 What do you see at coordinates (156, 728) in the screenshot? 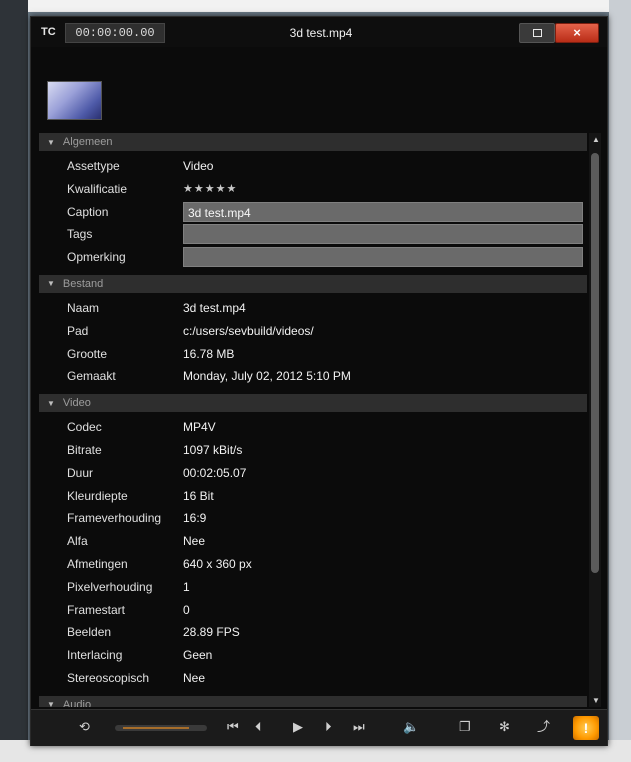
I see `scrub-slider-fill` at bounding box center [156, 728].